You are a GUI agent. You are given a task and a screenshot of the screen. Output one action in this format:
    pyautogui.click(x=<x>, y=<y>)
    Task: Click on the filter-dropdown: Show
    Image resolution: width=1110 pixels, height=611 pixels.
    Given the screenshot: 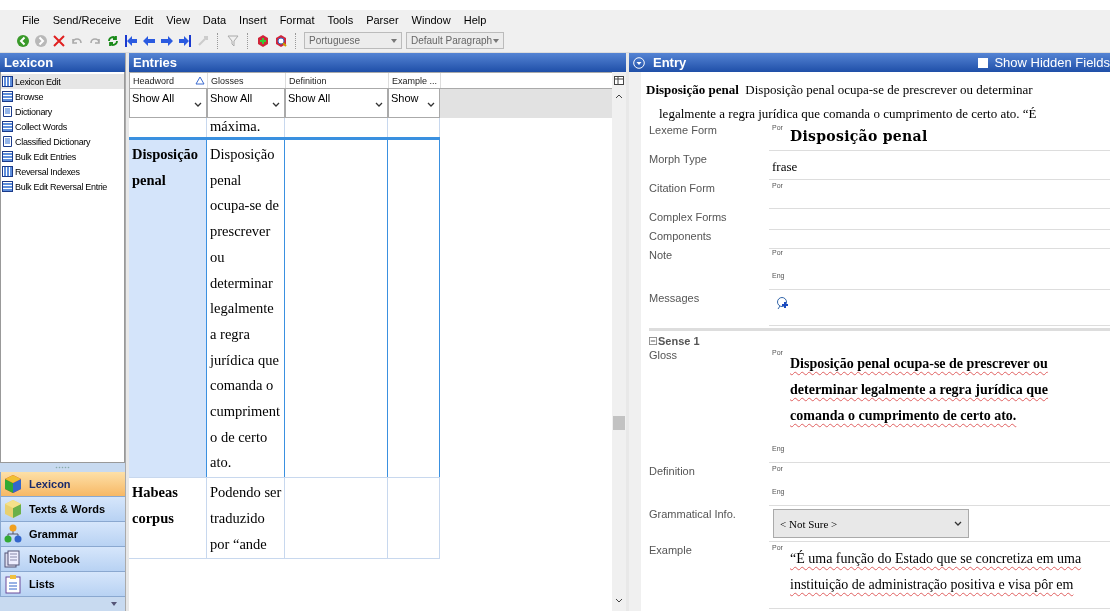 What is the action you would take?
    pyautogui.click(x=414, y=103)
    